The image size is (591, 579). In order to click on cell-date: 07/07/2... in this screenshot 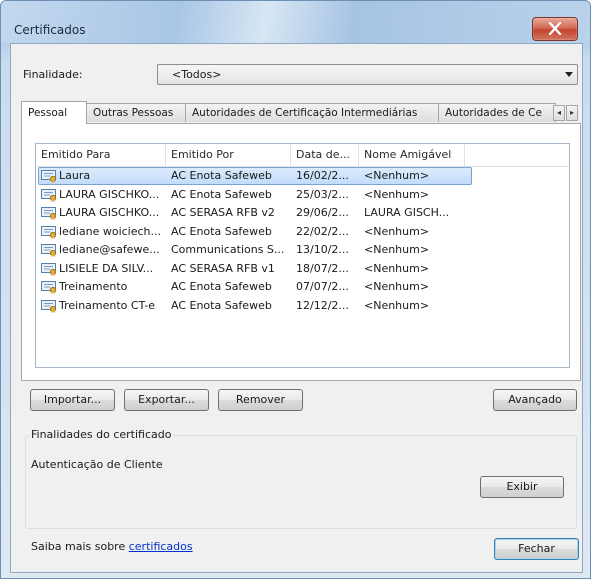, I will do `click(322, 286)`.